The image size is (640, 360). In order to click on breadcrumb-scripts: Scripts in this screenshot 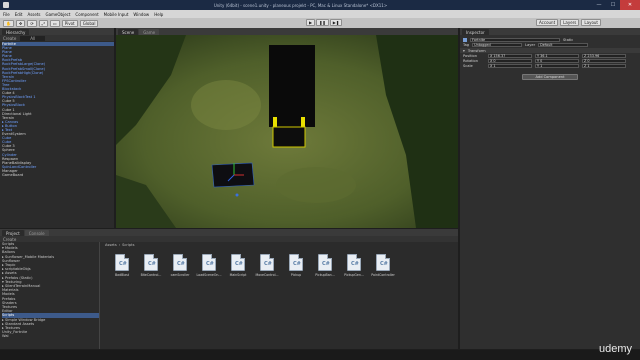, I will do `click(128, 245)`.